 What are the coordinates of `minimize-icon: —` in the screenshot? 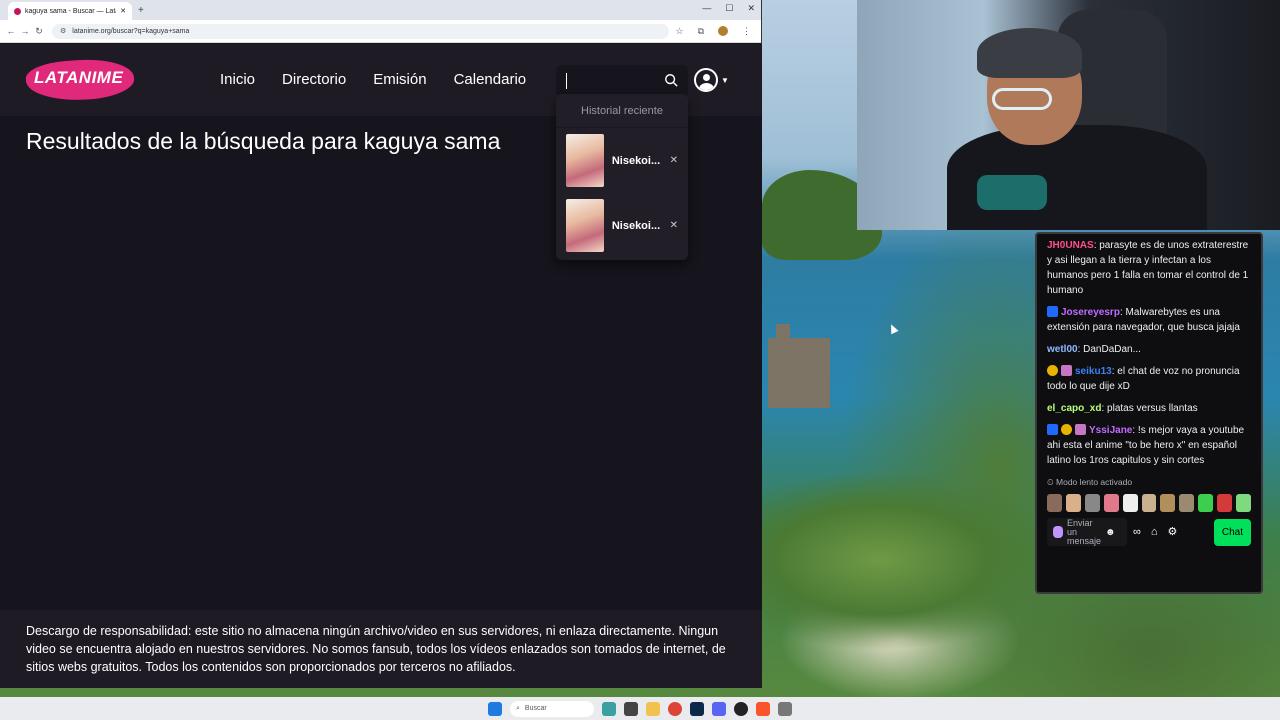 It's located at (706, 8).